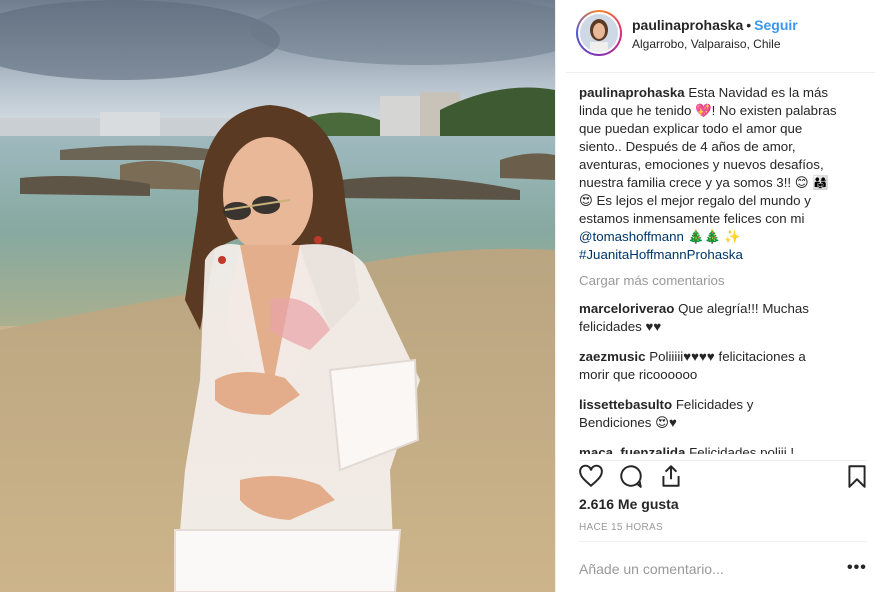 The height and width of the screenshot is (592, 875). I want to click on avatar, so click(599, 33).